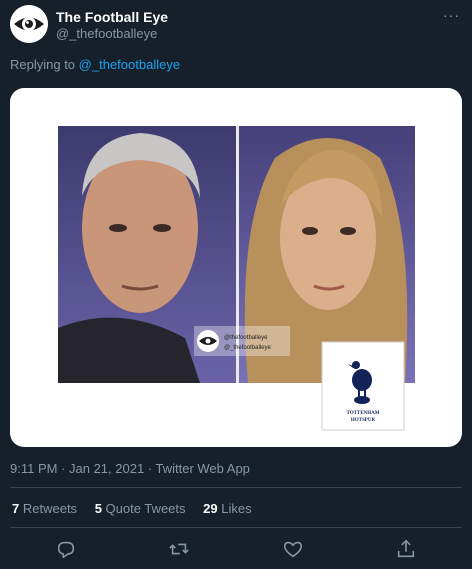 This screenshot has height=569, width=472. I want to click on retweets-count: 7, so click(16, 508).